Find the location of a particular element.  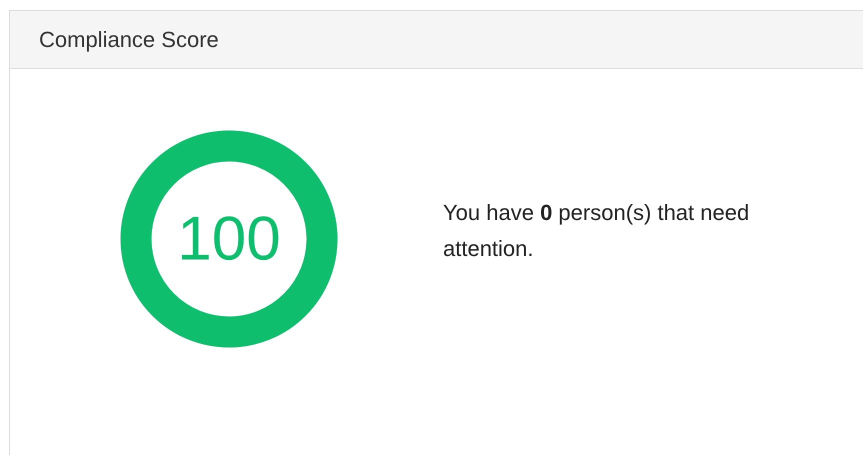

score-value: 100 is located at coordinates (229, 239).